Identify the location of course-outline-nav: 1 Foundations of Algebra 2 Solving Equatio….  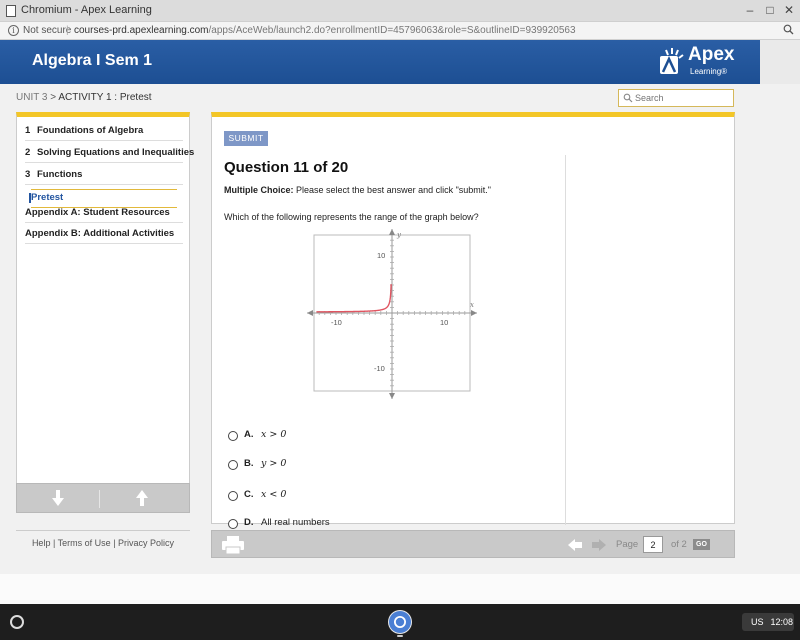
(105, 299).